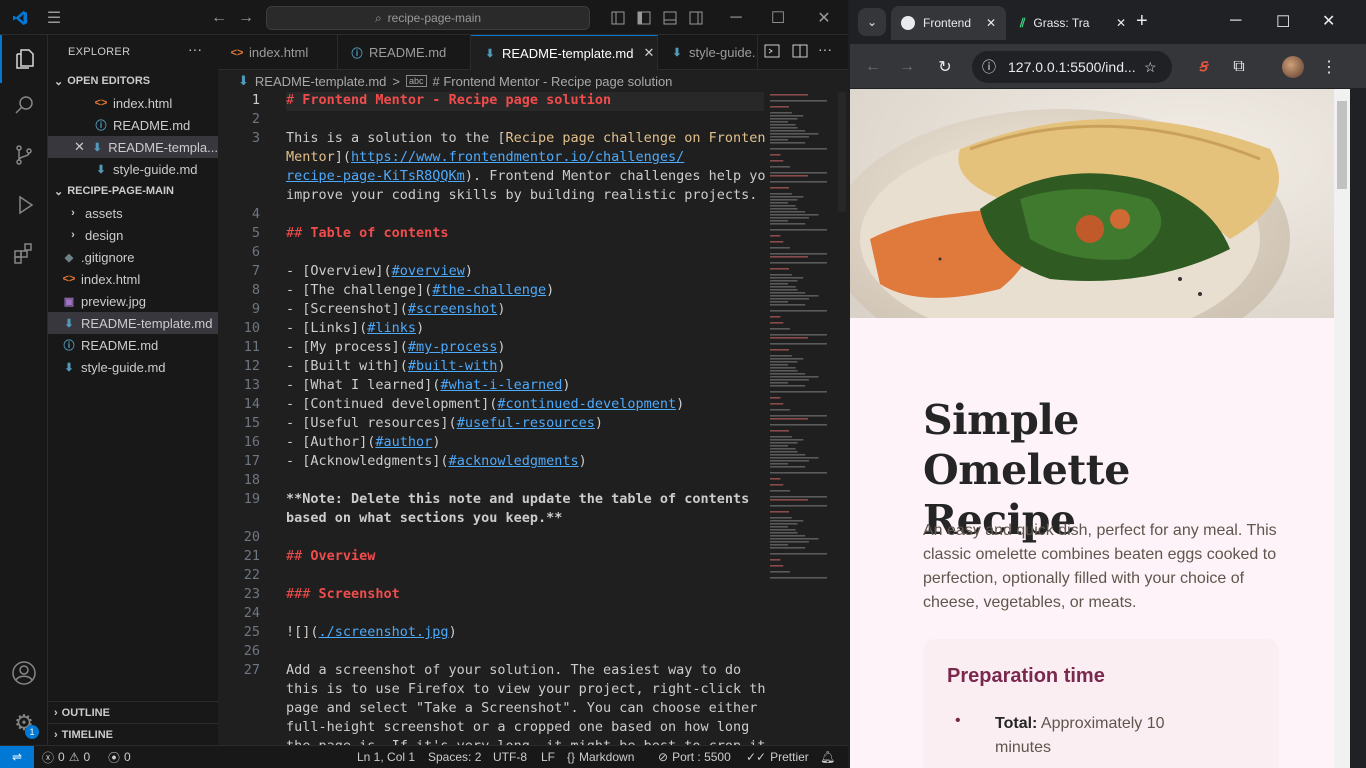 This screenshot has width=1366, height=768. Describe the element at coordinates (696, 17) in the screenshot. I see `toggle-secondary-sidebar-icon` at that location.